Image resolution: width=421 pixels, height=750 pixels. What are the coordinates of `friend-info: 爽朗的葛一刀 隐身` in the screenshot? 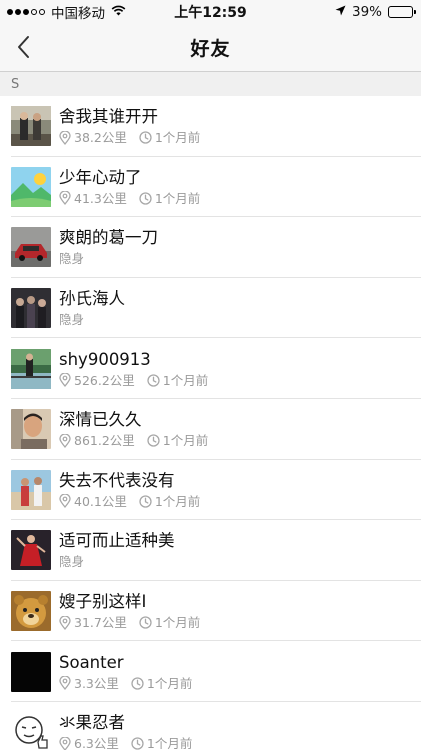 It's located at (108, 247).